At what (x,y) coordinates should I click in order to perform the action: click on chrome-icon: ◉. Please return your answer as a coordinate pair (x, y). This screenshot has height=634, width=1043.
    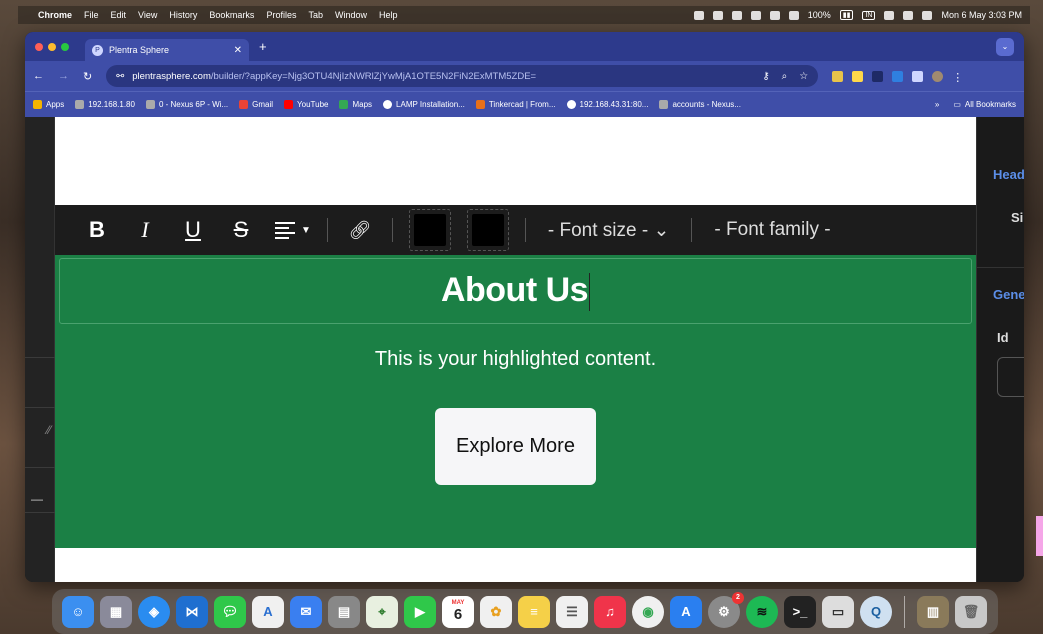
    Looking at the image, I should click on (648, 611).